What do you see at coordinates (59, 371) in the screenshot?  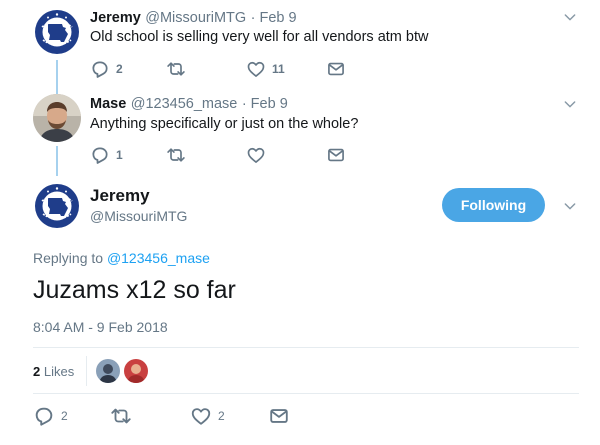 I see `likes-label: Likes` at bounding box center [59, 371].